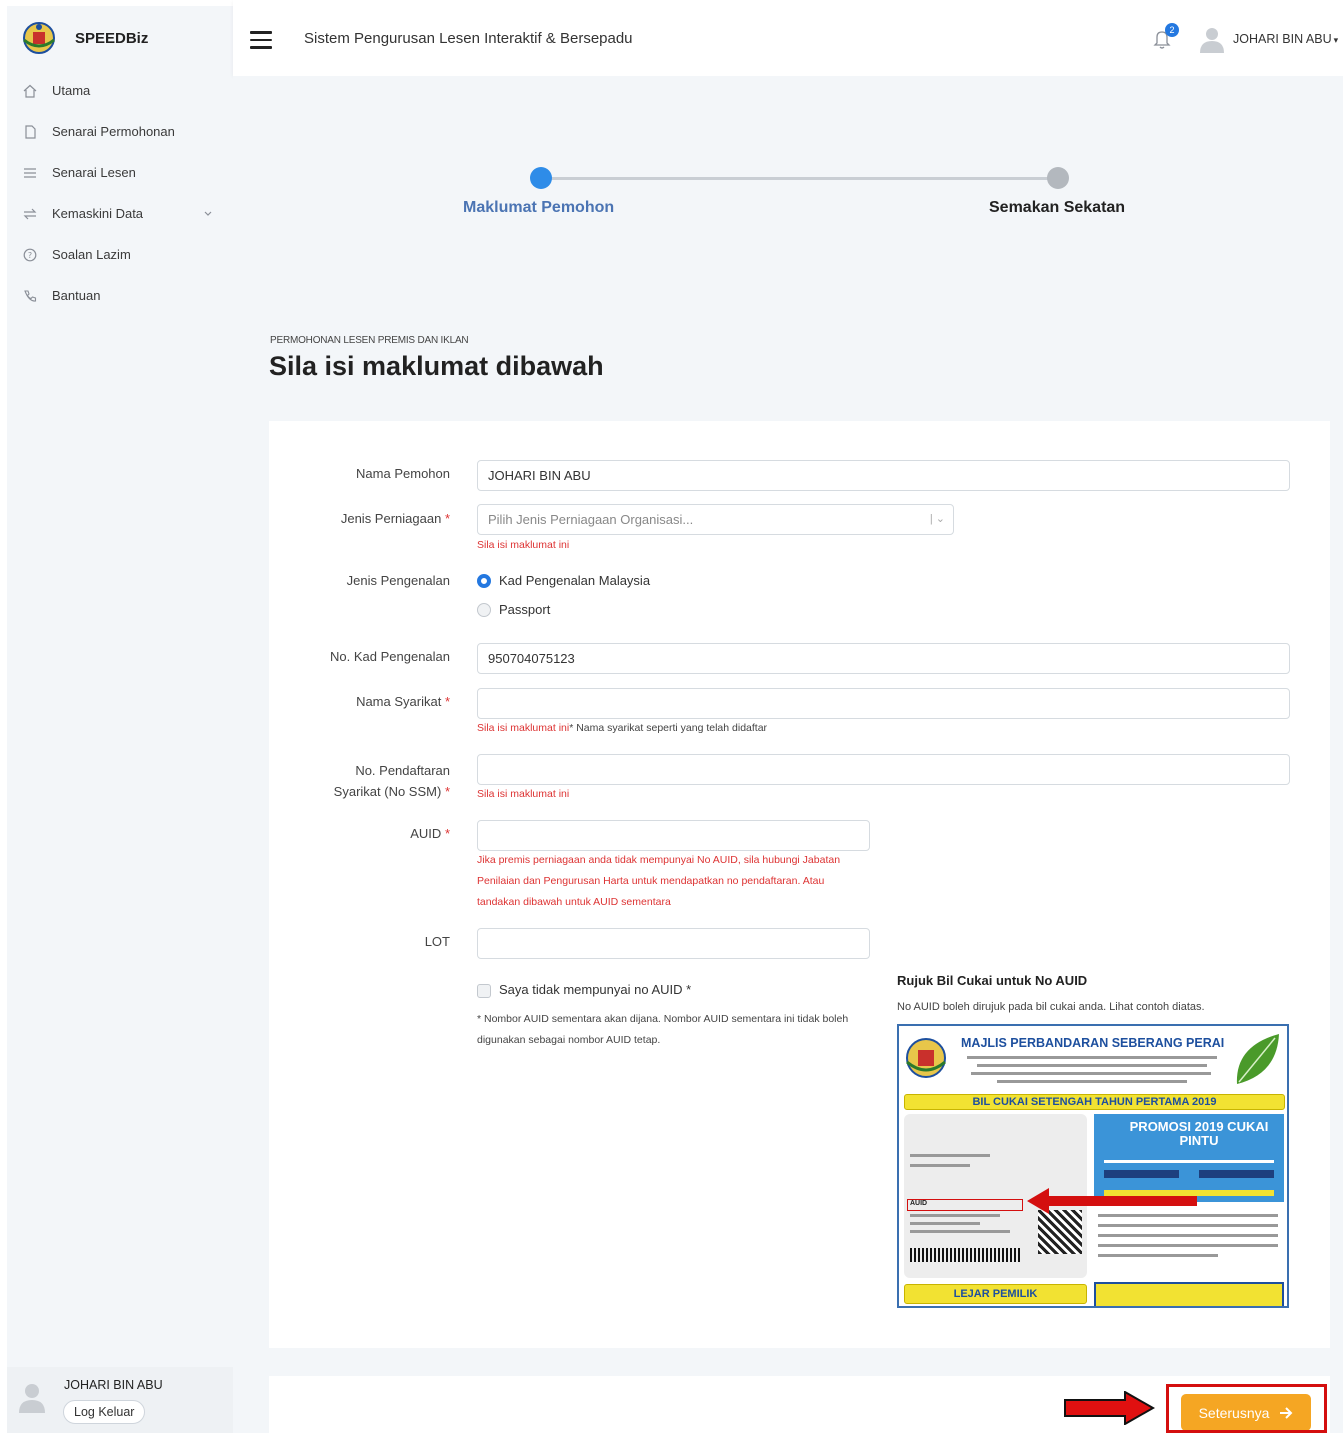  Describe the element at coordinates (673, 943) in the screenshot. I see `lot-input` at that location.